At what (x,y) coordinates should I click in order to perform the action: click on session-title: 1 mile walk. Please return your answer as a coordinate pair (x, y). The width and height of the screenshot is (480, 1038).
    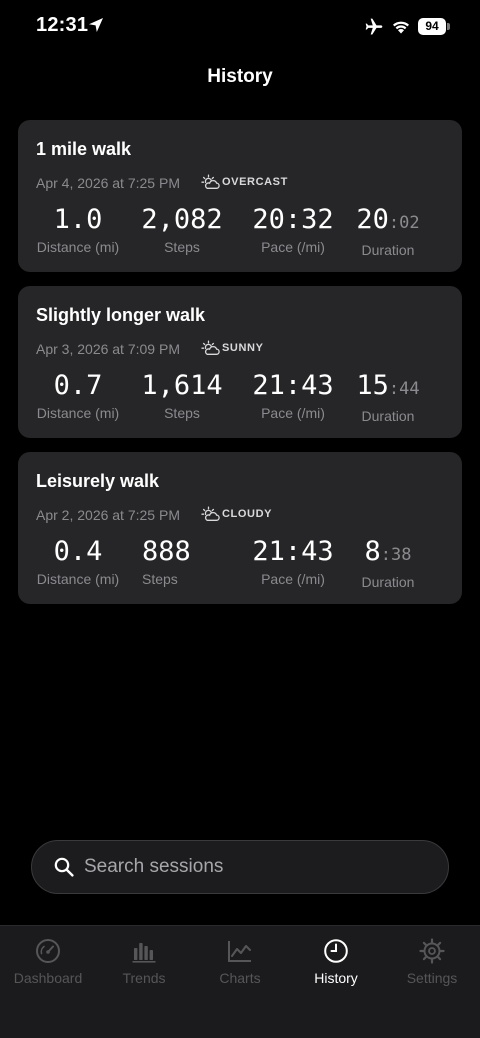
    Looking at the image, I should click on (84, 149).